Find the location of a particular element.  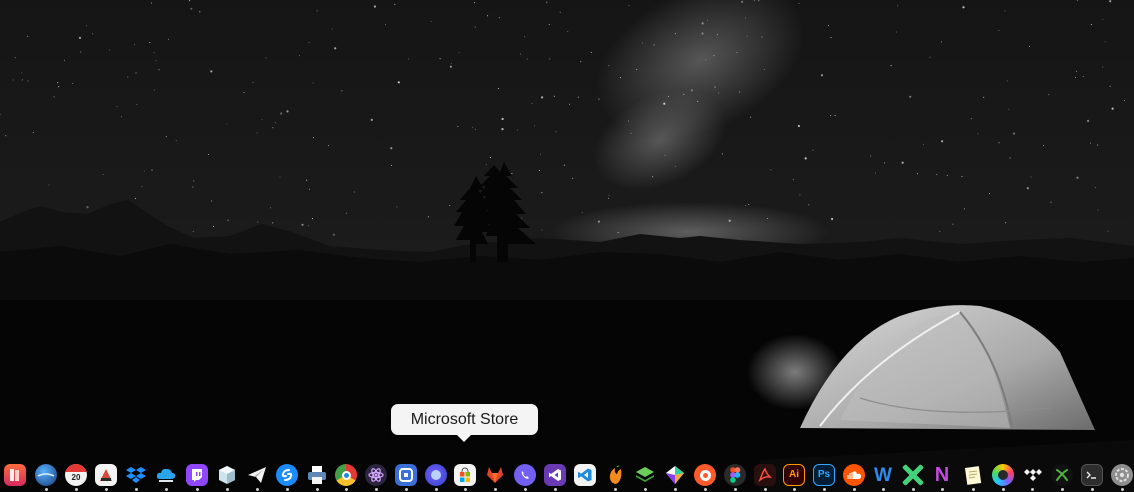

word-app-icon: W is located at coordinates (883, 475).